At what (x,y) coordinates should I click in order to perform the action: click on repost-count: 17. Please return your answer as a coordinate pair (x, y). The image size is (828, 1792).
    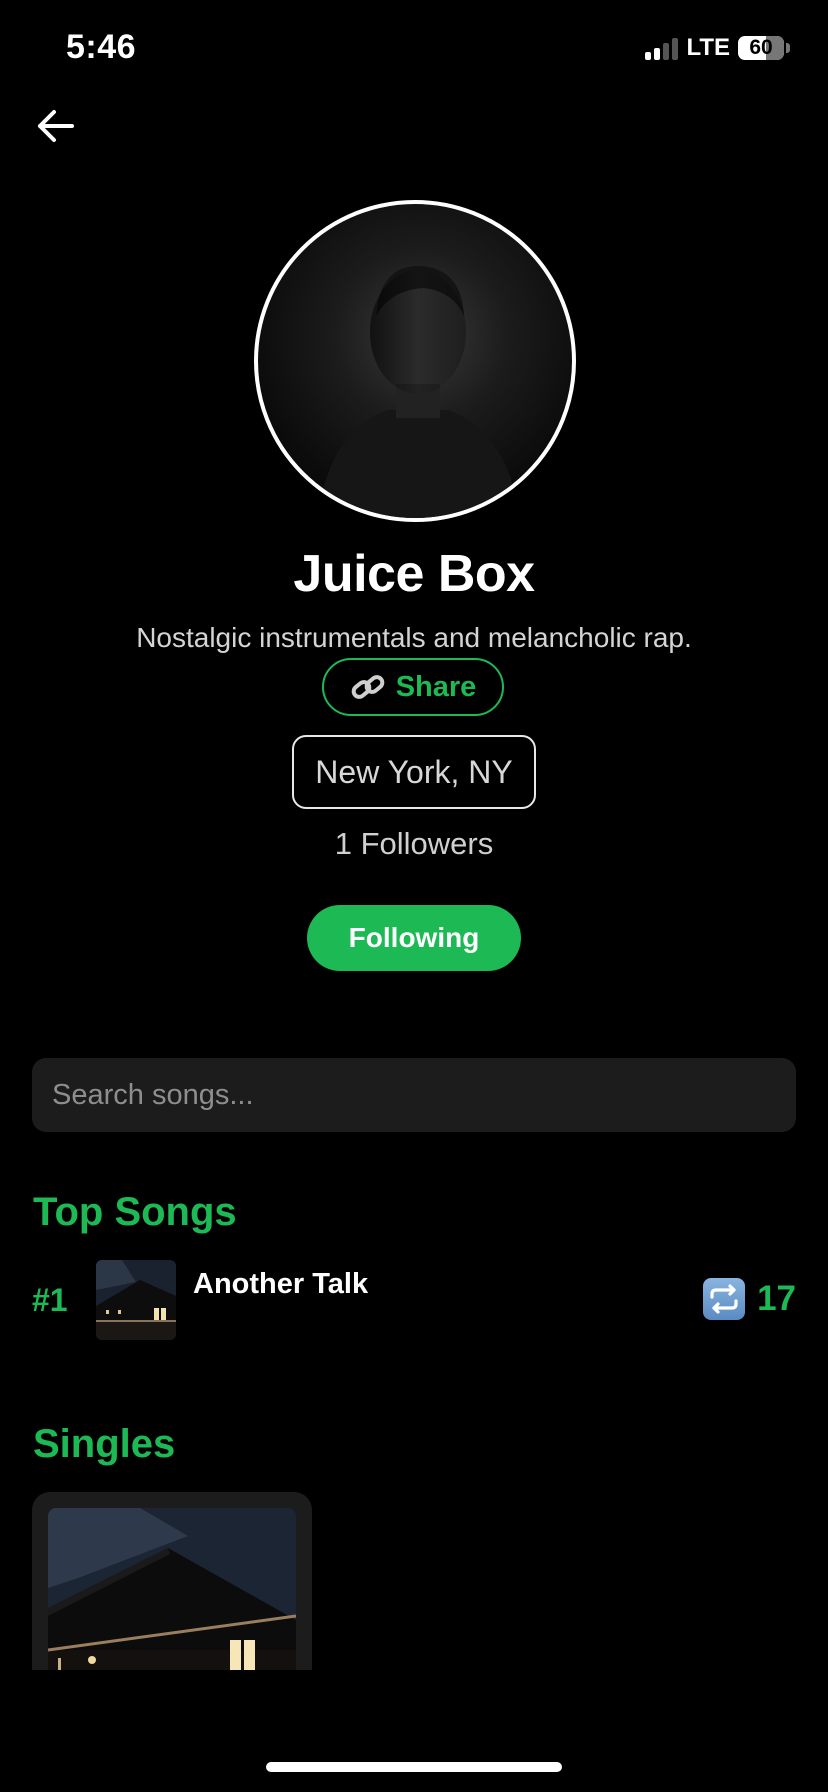
    Looking at the image, I should click on (776, 1298).